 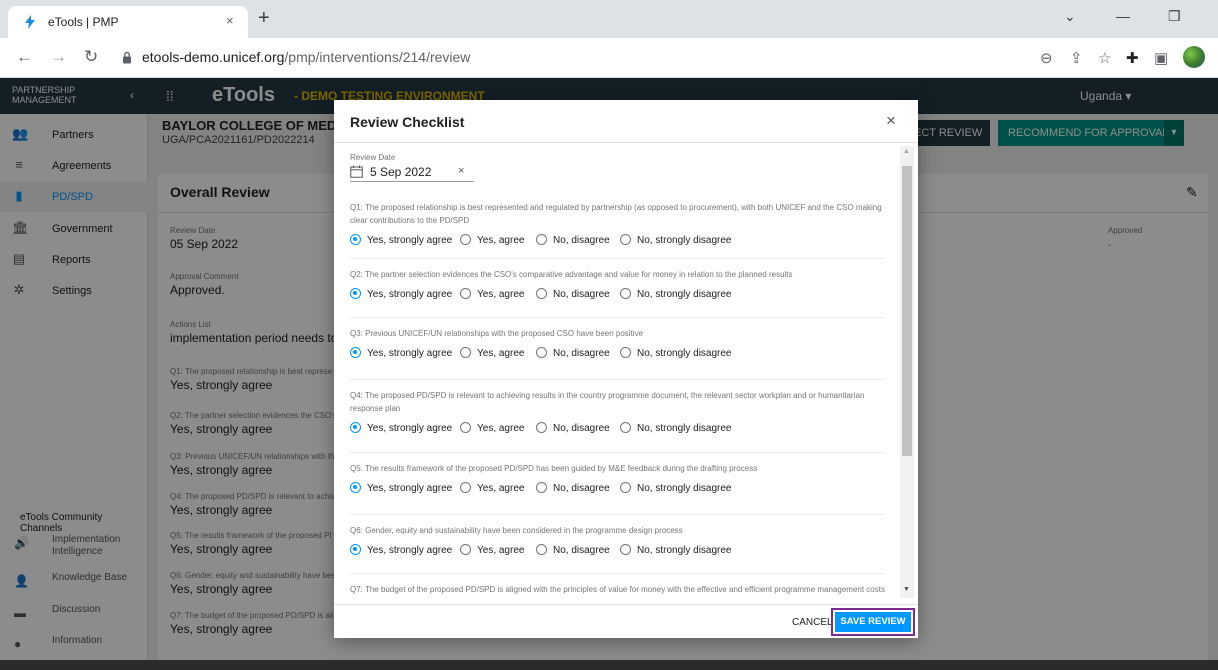 I want to click on browser-tab: eTools | PMP ×, so click(x=128, y=22).